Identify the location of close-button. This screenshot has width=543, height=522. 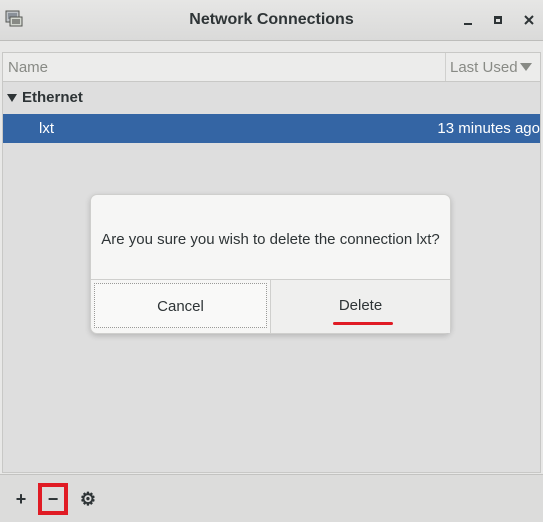
(529, 20).